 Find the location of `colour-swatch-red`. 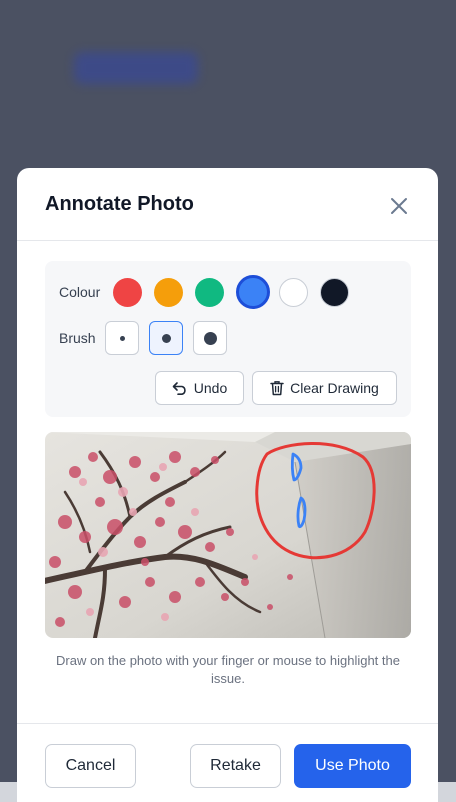

colour-swatch-red is located at coordinates (127, 292).